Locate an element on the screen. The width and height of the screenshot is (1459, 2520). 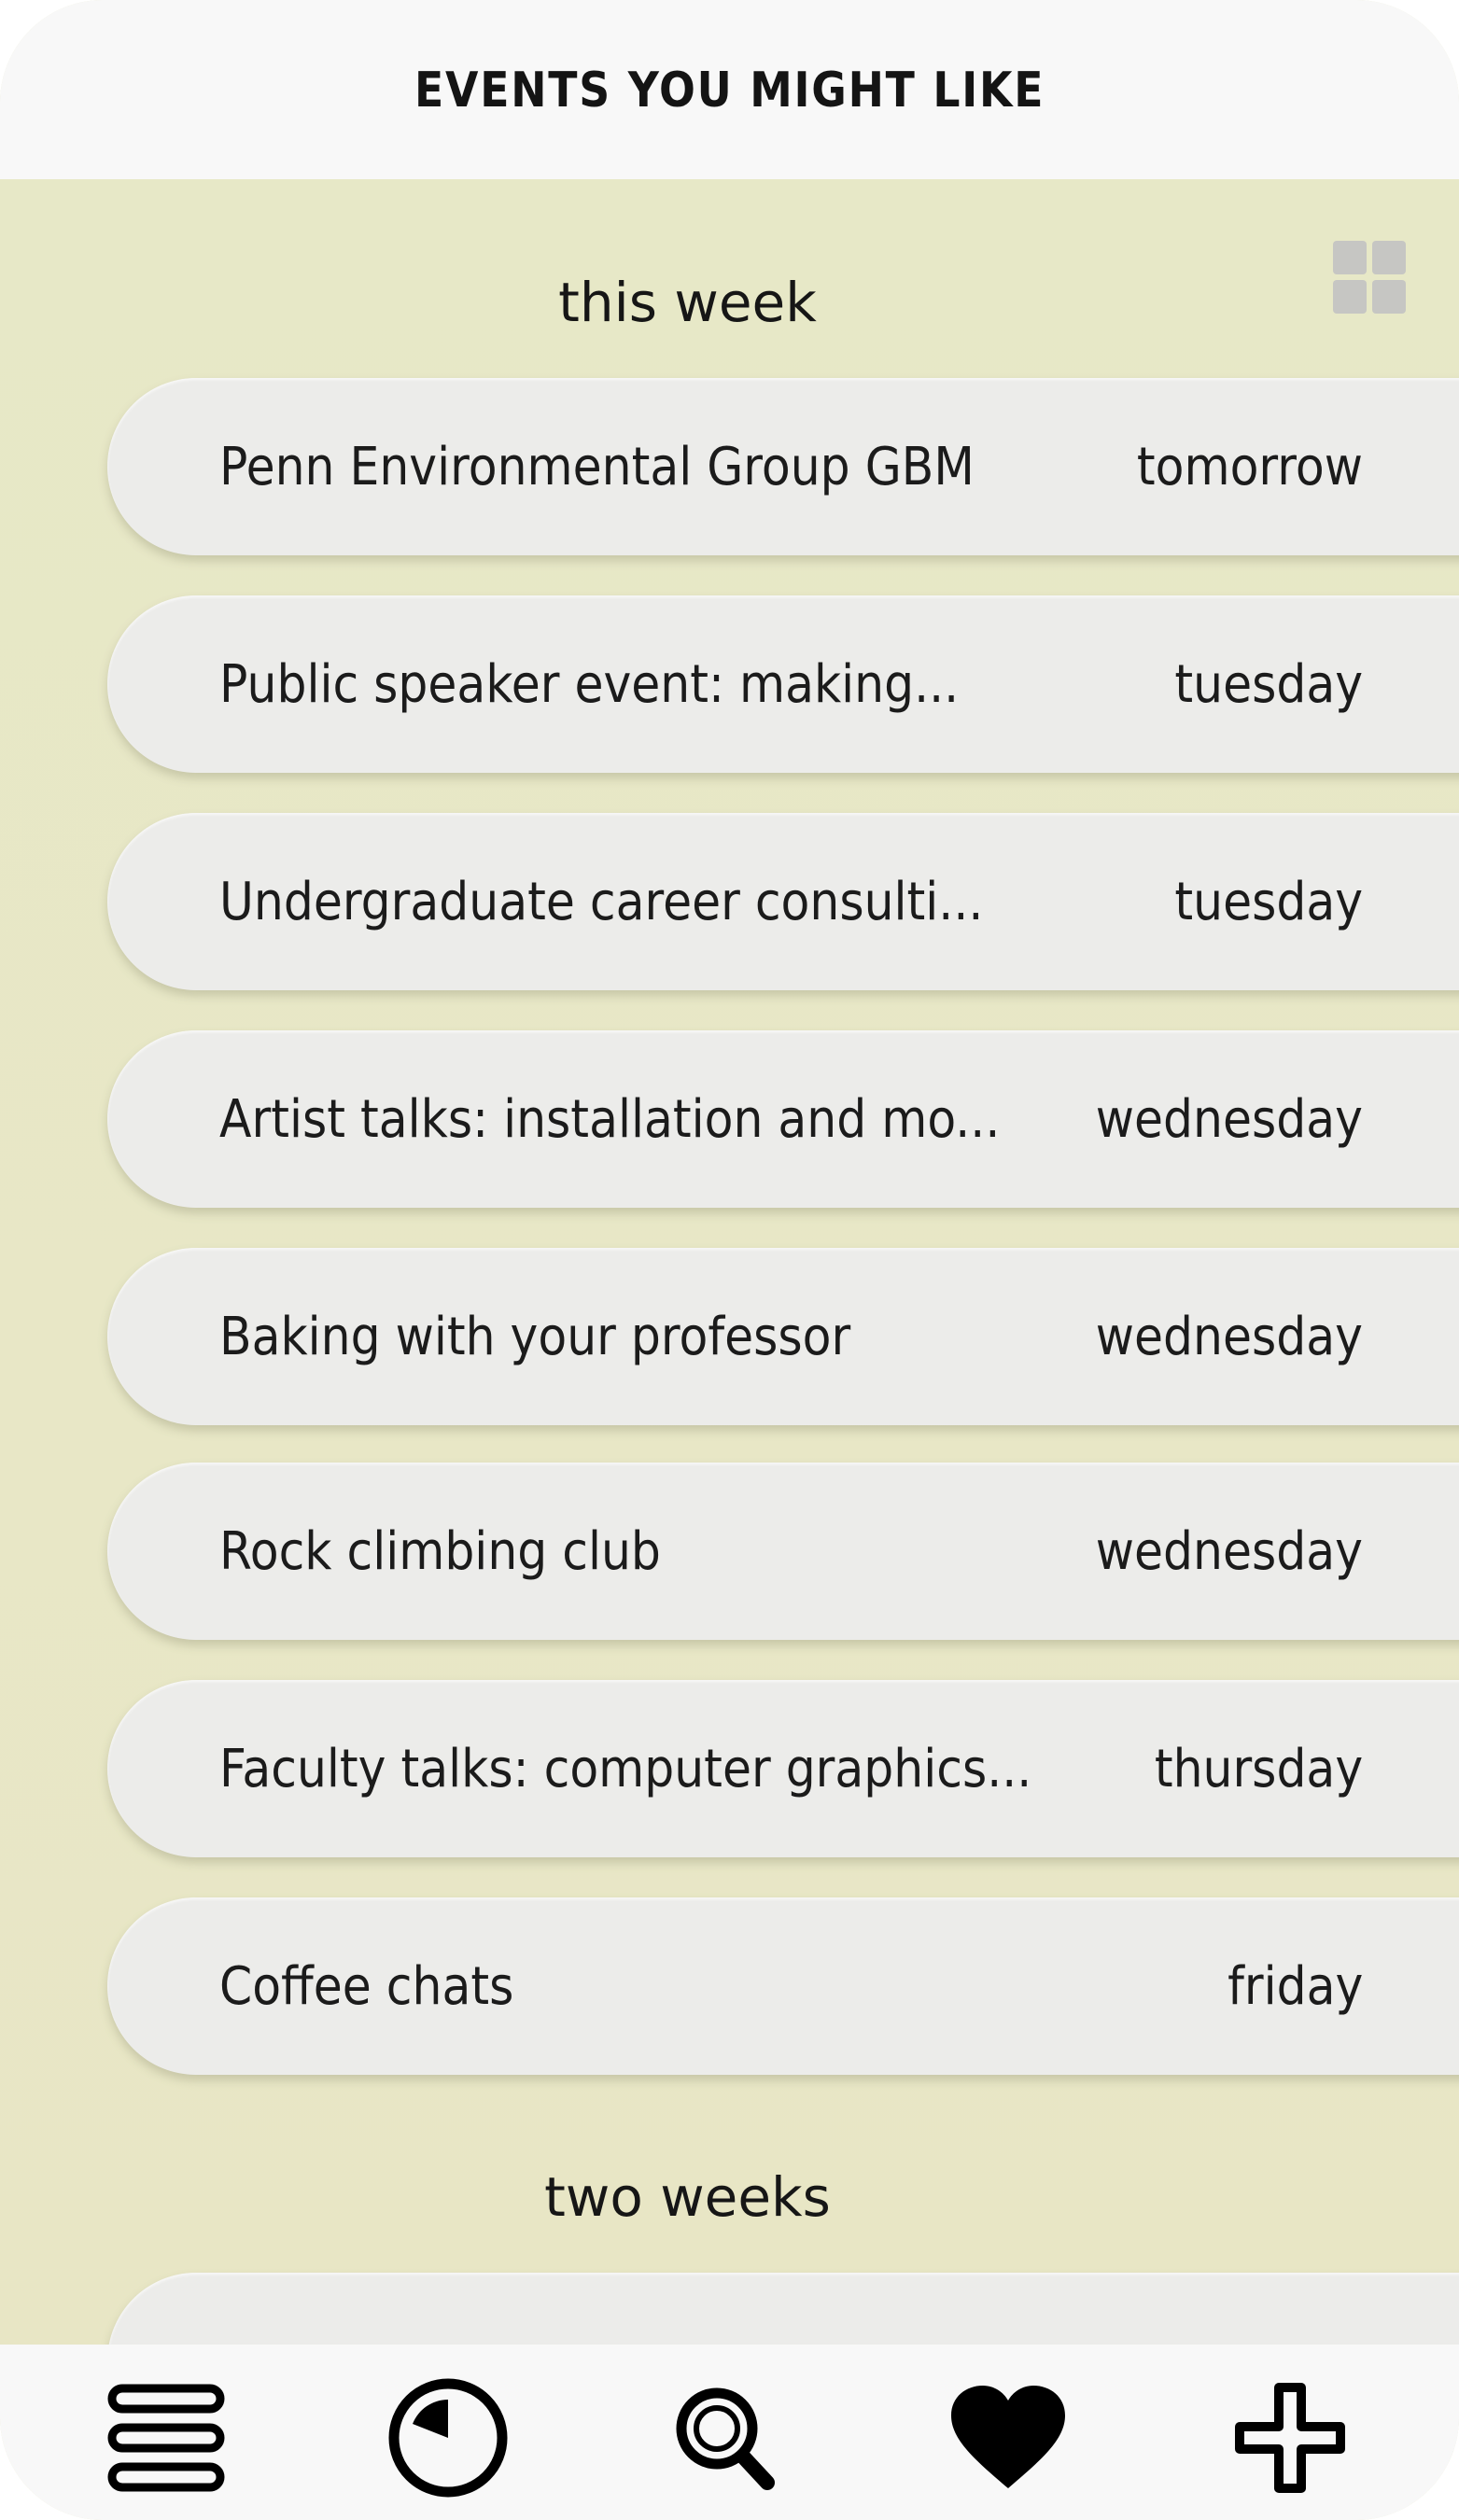
section-heading-two-weeks: two weeks is located at coordinates (687, 2197).